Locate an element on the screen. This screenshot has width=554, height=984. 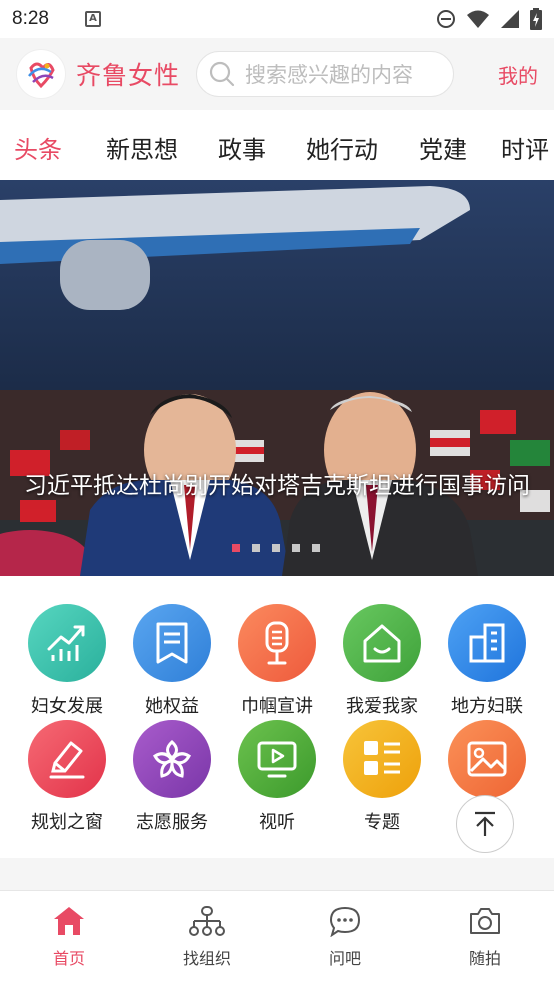
do-not-disturb-icon is located at coordinates (446, 19).